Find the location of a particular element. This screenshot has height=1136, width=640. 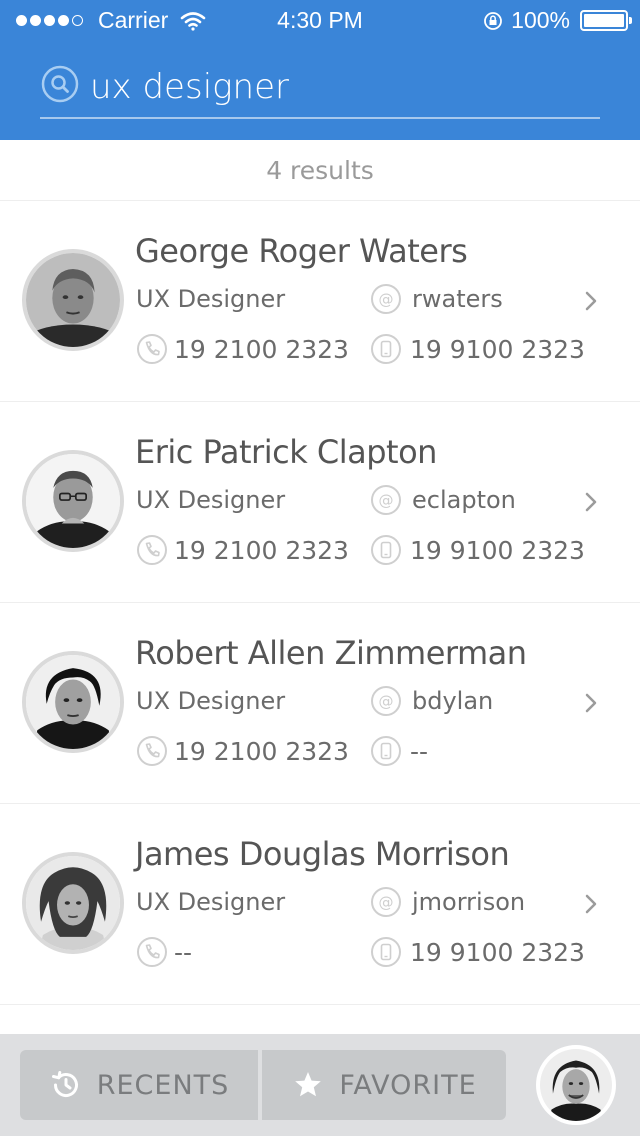

favorite-tab: FAVORITE is located at coordinates (384, 1085).